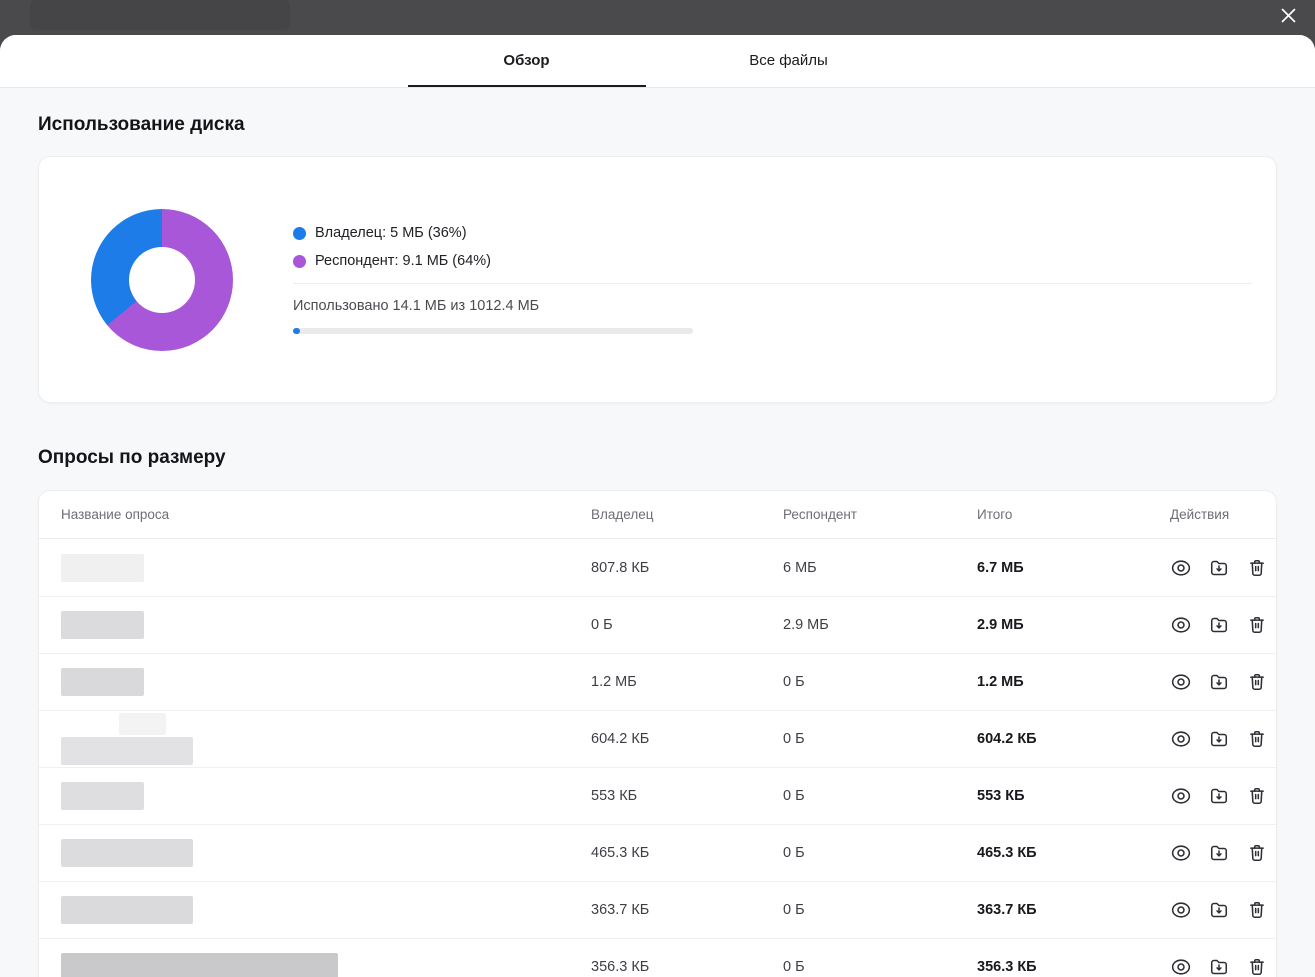  Describe the element at coordinates (1000, 625) in the screenshot. I see `total-size-value: 2.9 МБ` at that location.